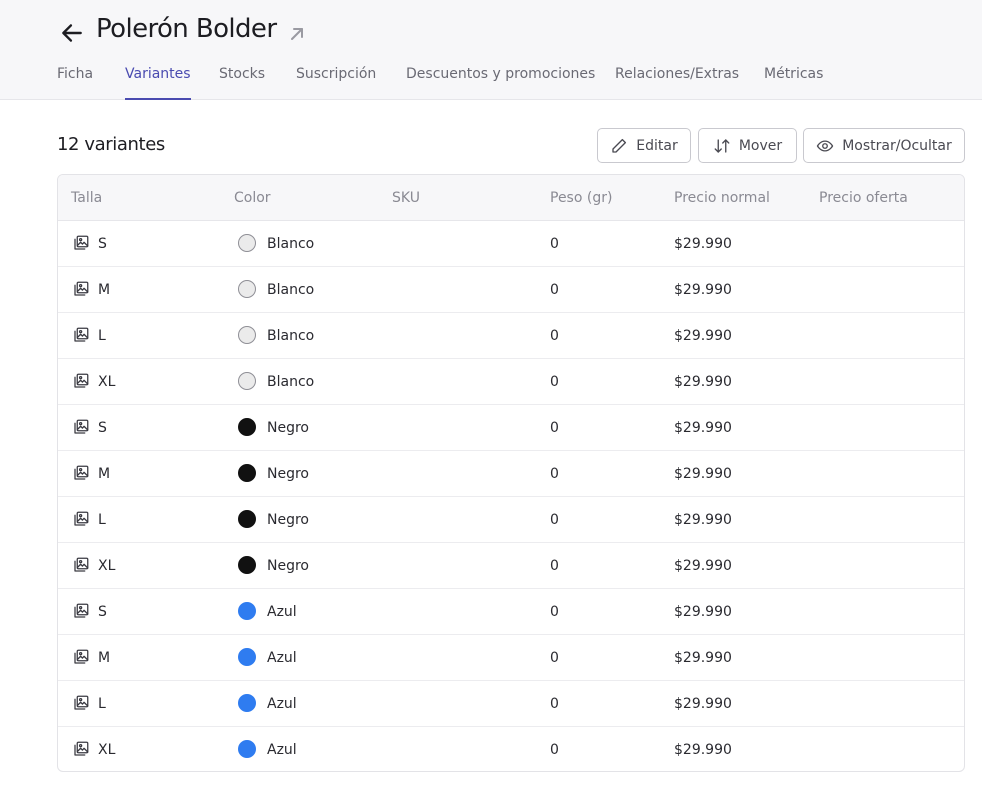 This screenshot has width=982, height=787. I want to click on table-row: L Negro 0 $29.990, so click(511, 520).